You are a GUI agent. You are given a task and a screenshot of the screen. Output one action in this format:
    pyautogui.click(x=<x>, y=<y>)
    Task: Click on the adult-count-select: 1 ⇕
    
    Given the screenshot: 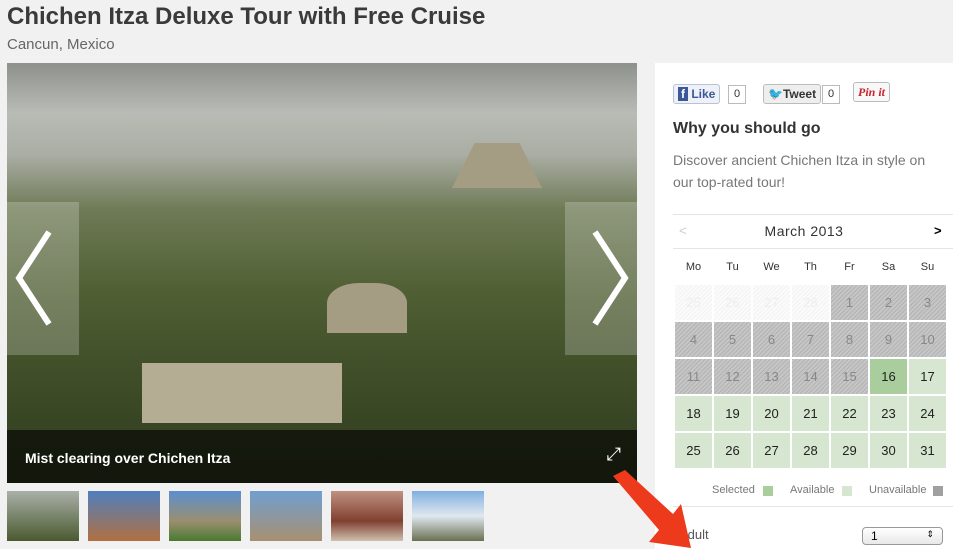 What is the action you would take?
    pyautogui.click(x=902, y=536)
    